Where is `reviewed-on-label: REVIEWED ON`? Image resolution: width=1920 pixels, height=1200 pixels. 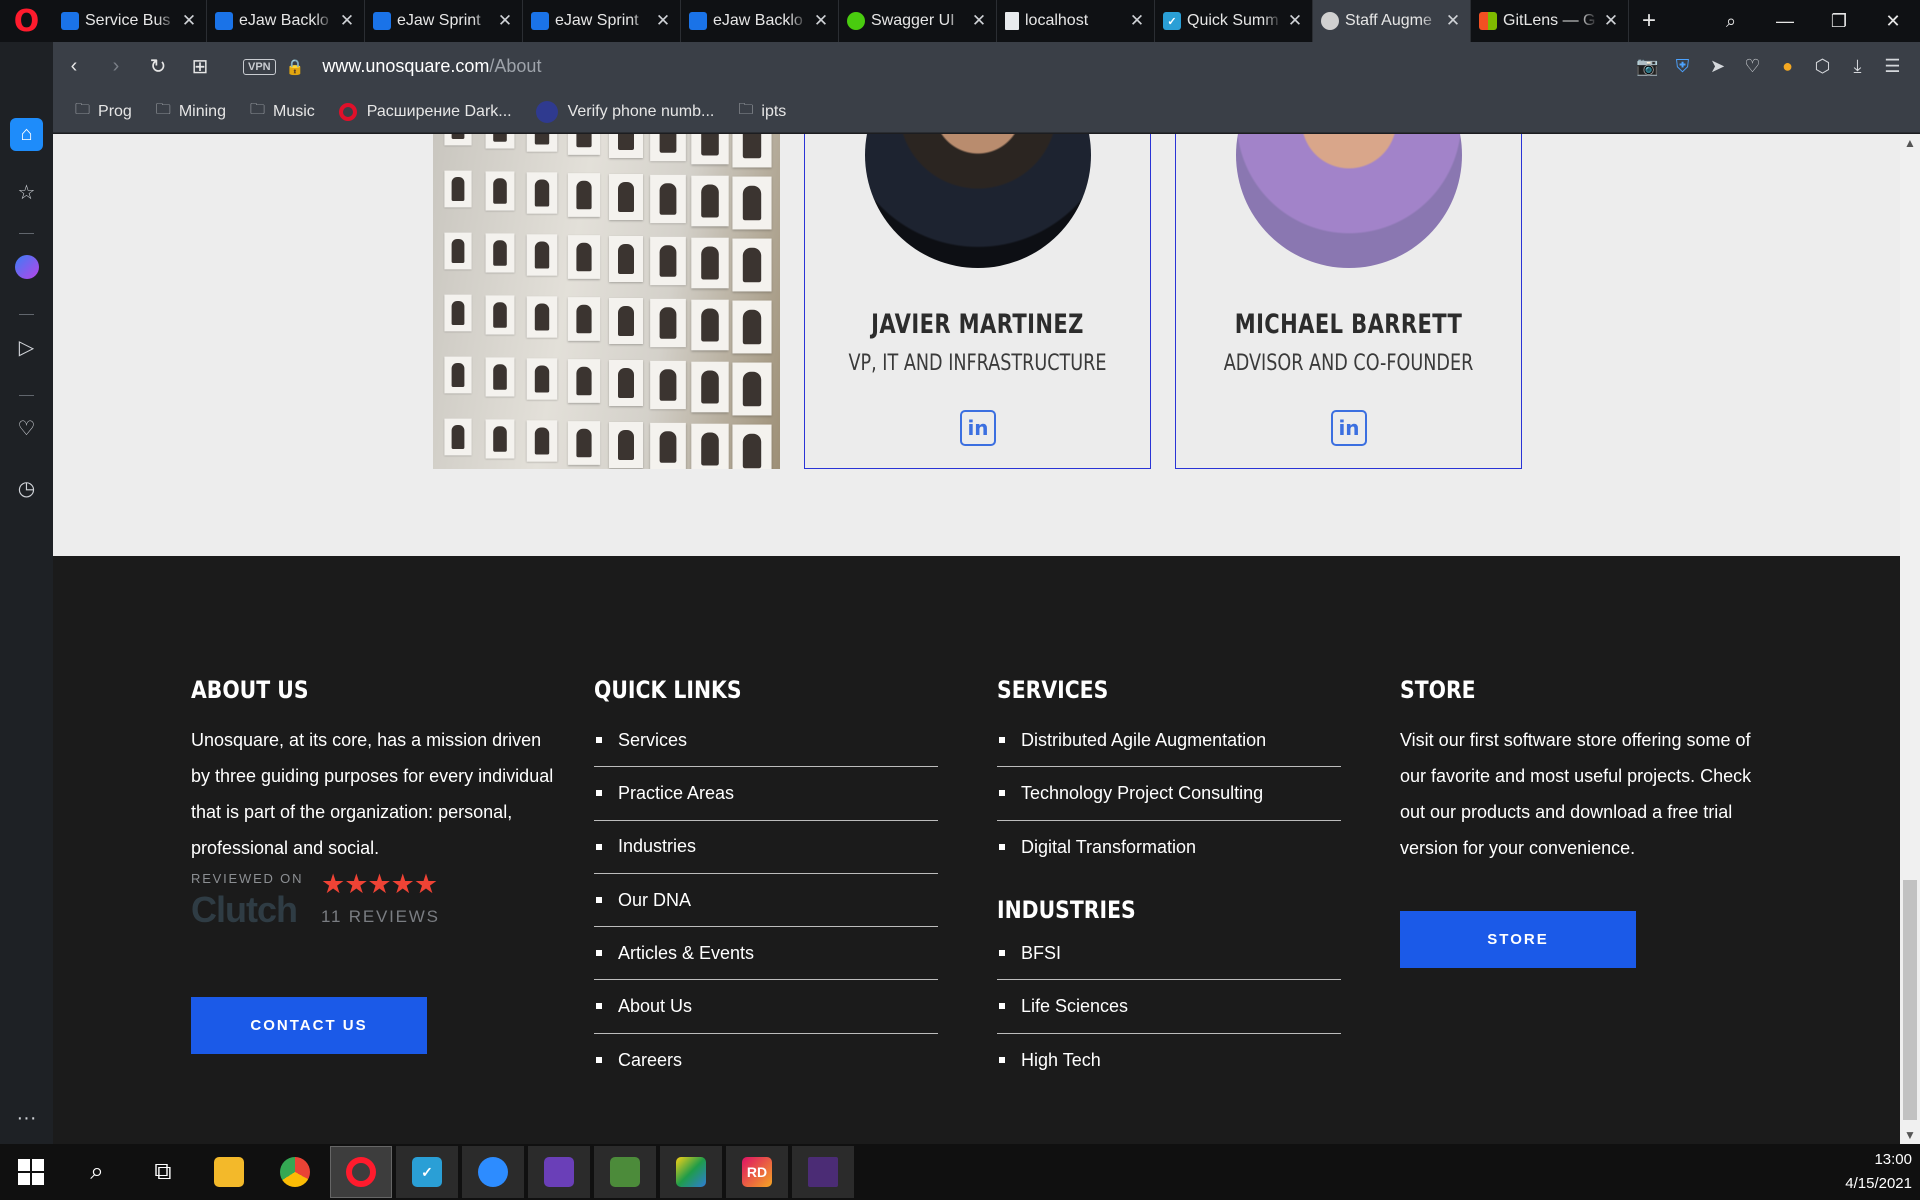 reviewed-on-label: REVIEWED ON is located at coordinates (247, 878).